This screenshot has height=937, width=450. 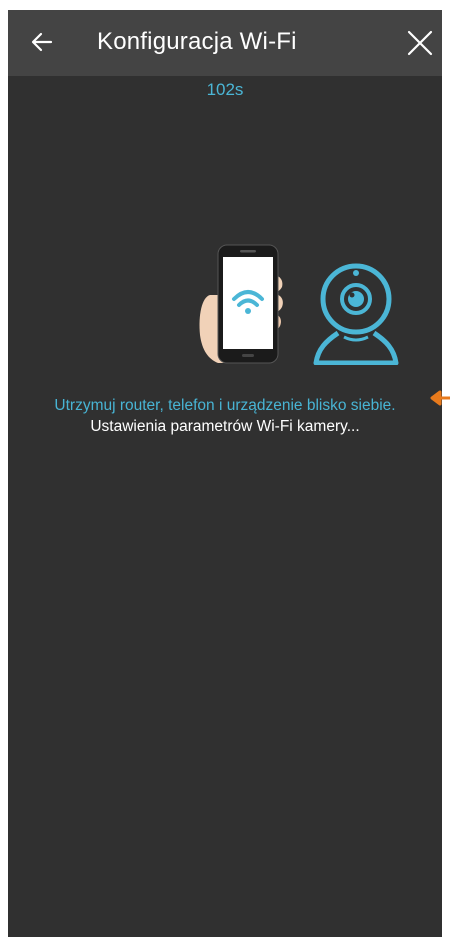 I want to click on app-bar: Konfiguracja Wi-Fi, so click(x=225, y=43).